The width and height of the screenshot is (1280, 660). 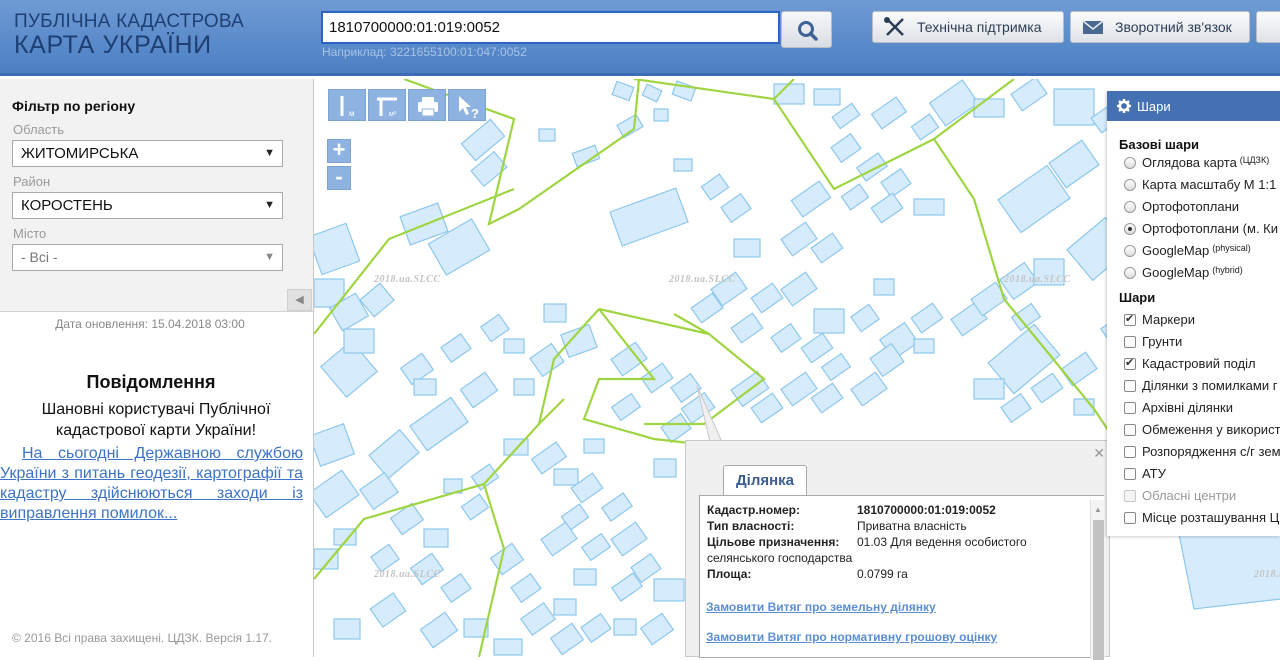 What do you see at coordinates (1098, 590) in the screenshot?
I see `scroll-thumb` at bounding box center [1098, 590].